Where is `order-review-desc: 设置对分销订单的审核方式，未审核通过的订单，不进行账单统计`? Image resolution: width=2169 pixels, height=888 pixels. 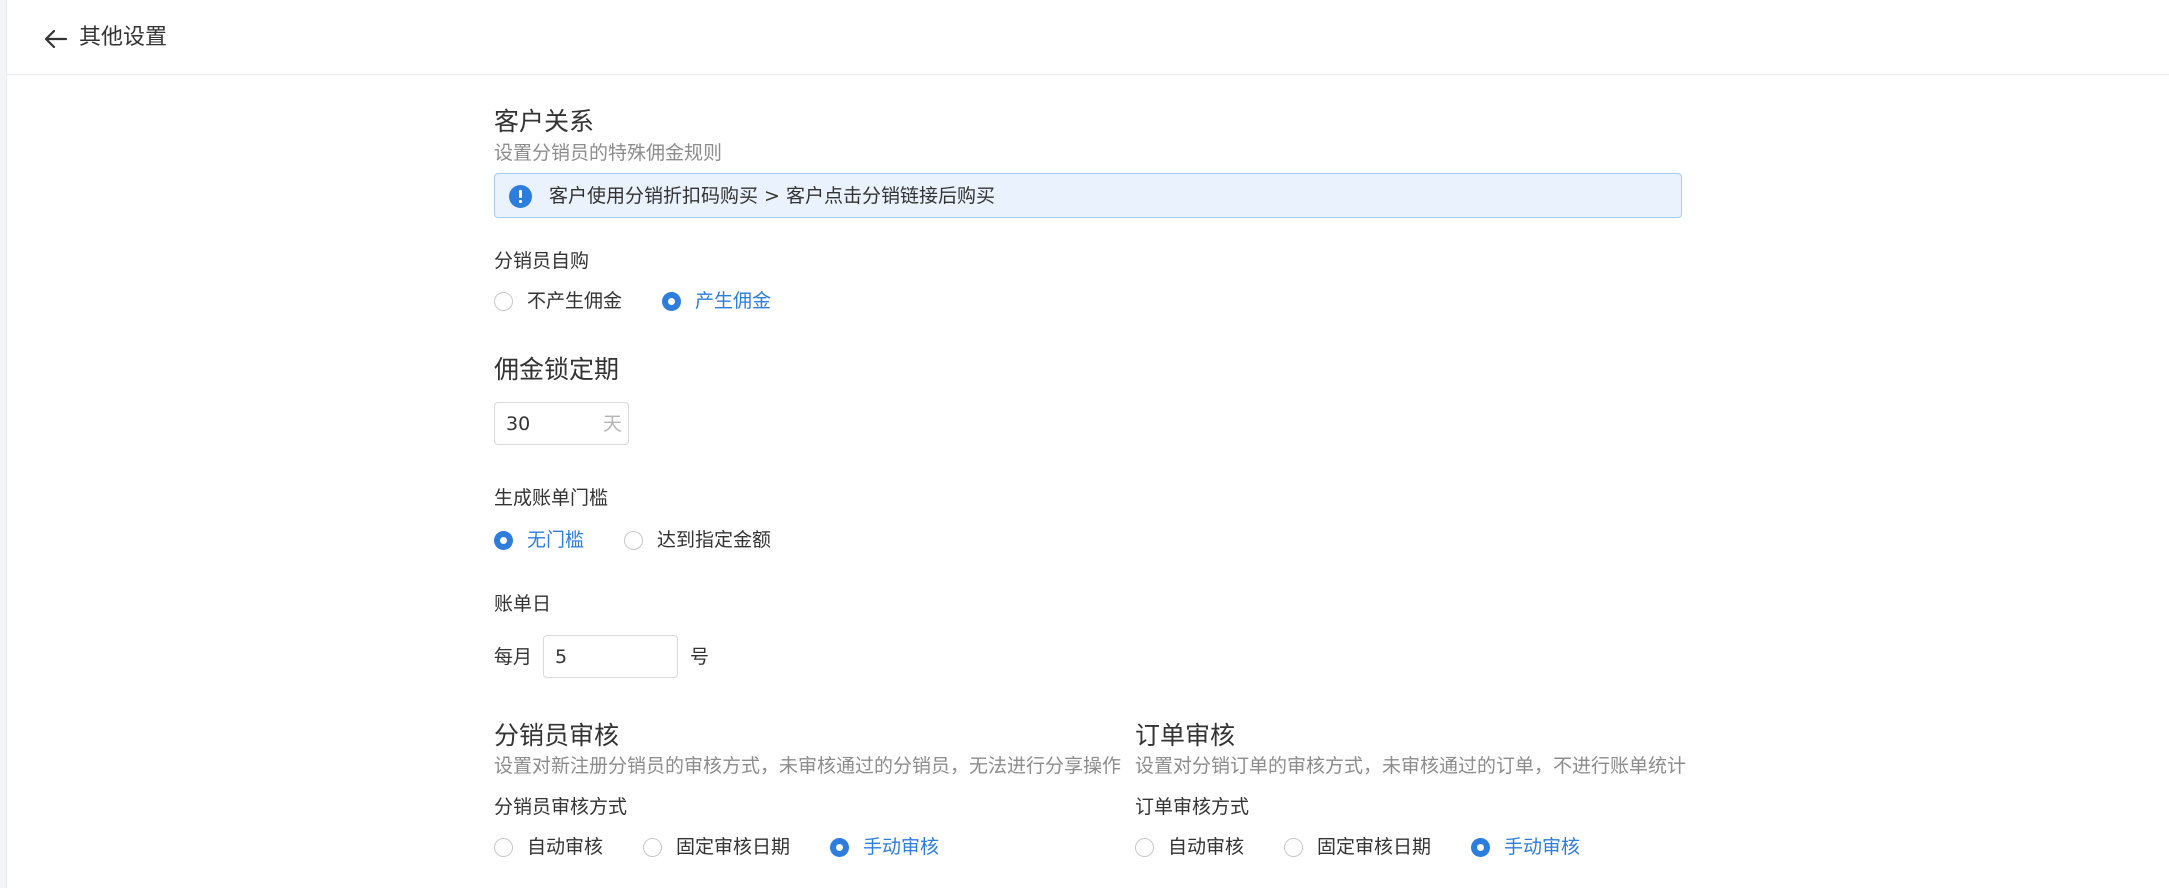 order-review-desc: 设置对分销订单的审核方式，未审核通过的订单，不进行账单统计 is located at coordinates (1411, 766).